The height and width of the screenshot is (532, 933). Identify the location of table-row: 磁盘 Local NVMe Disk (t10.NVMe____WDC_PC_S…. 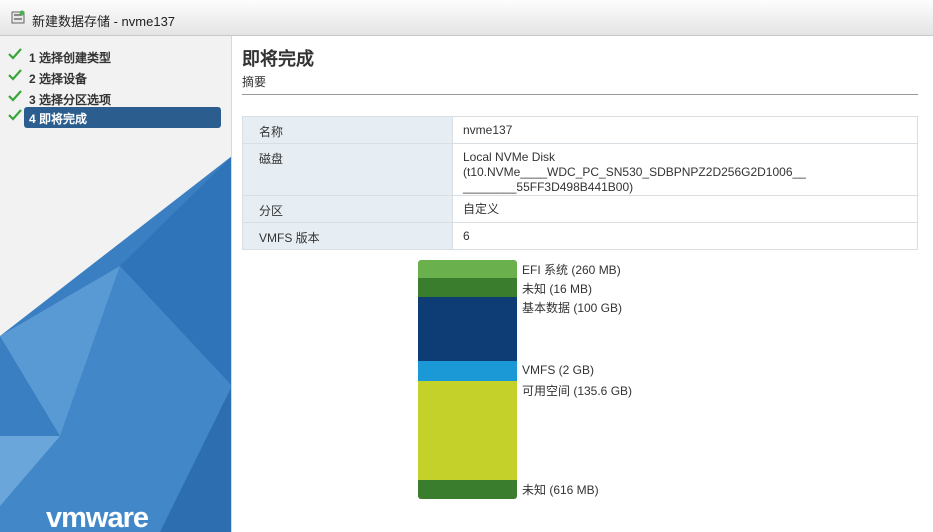
(580, 169).